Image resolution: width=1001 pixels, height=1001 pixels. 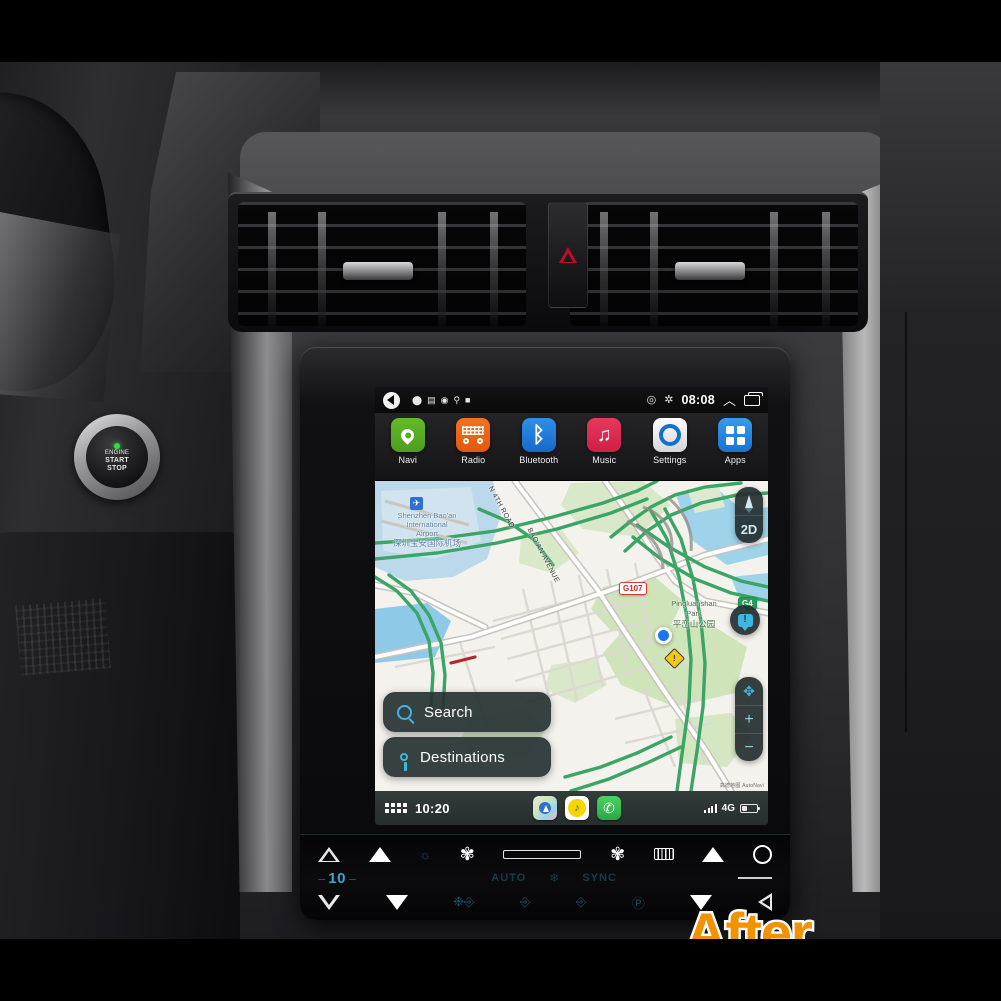 I want to click on map-orientation-controls: 2D, so click(x=749, y=515).